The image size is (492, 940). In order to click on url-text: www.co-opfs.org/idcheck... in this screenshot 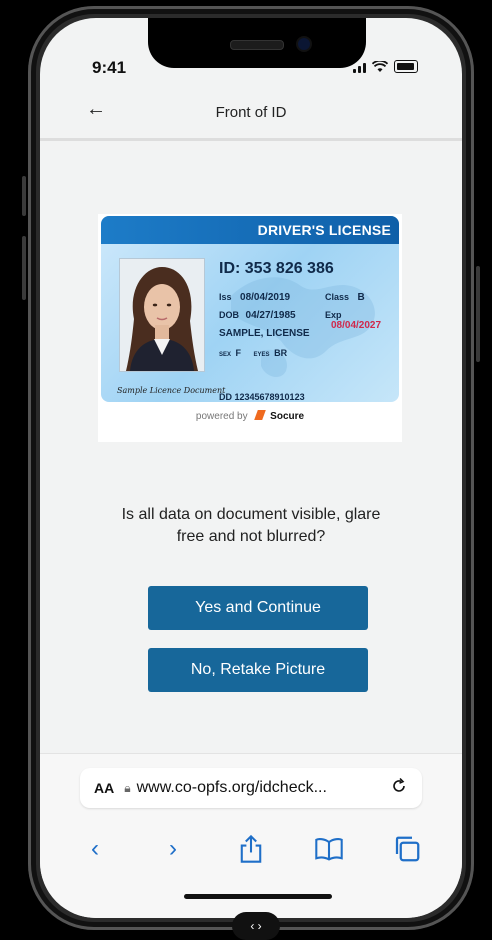, I will do `click(231, 787)`.